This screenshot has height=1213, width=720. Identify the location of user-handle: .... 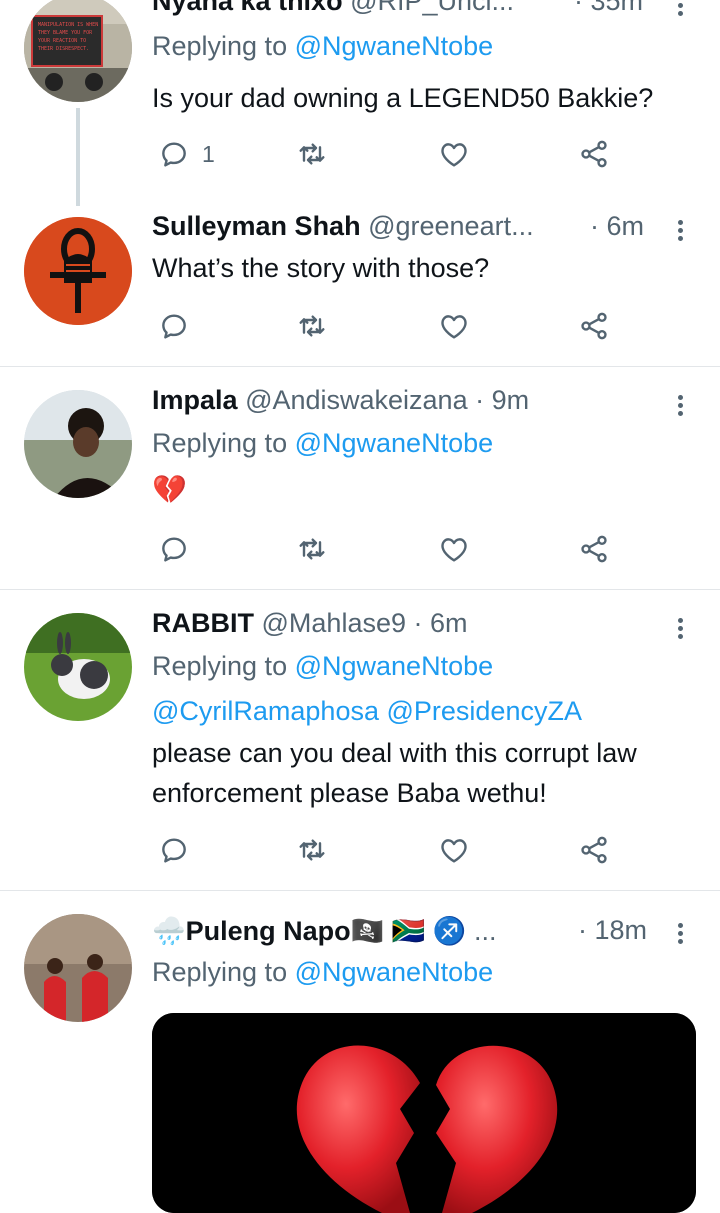
(485, 931).